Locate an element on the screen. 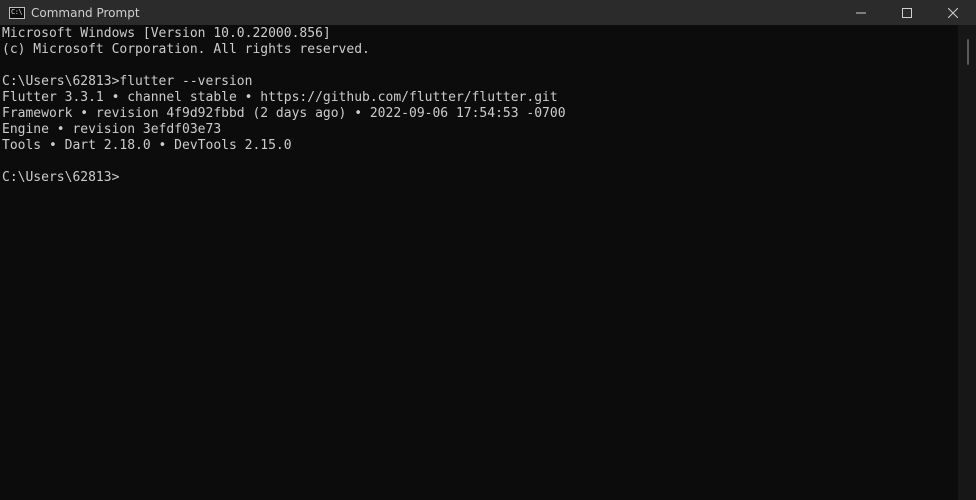 Image resolution: width=976 pixels, height=500 pixels. console-line-tools: Tools • Dart 2.18.0 • DevTools 2.15.0 is located at coordinates (147, 145).